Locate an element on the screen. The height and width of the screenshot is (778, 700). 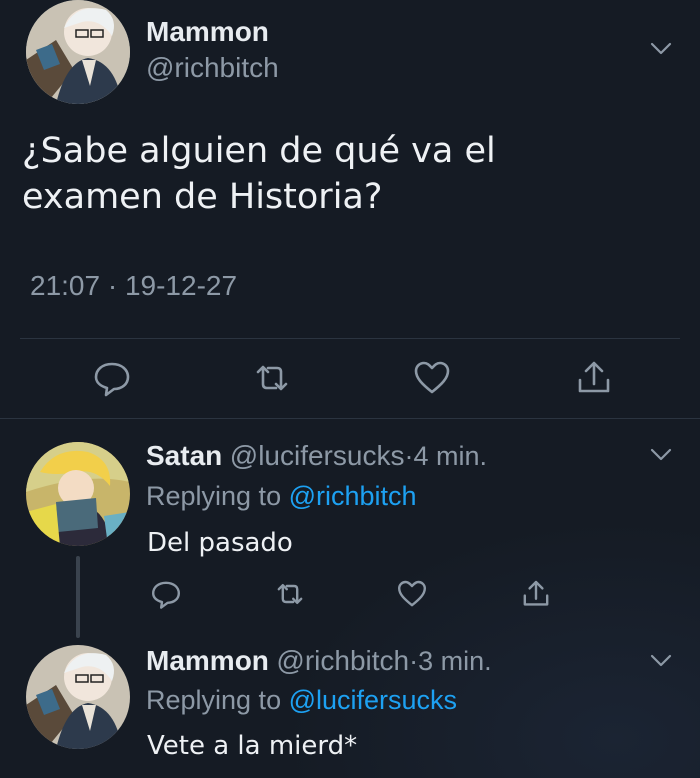
reply-author-handle: @richbitch is located at coordinates (342, 660).